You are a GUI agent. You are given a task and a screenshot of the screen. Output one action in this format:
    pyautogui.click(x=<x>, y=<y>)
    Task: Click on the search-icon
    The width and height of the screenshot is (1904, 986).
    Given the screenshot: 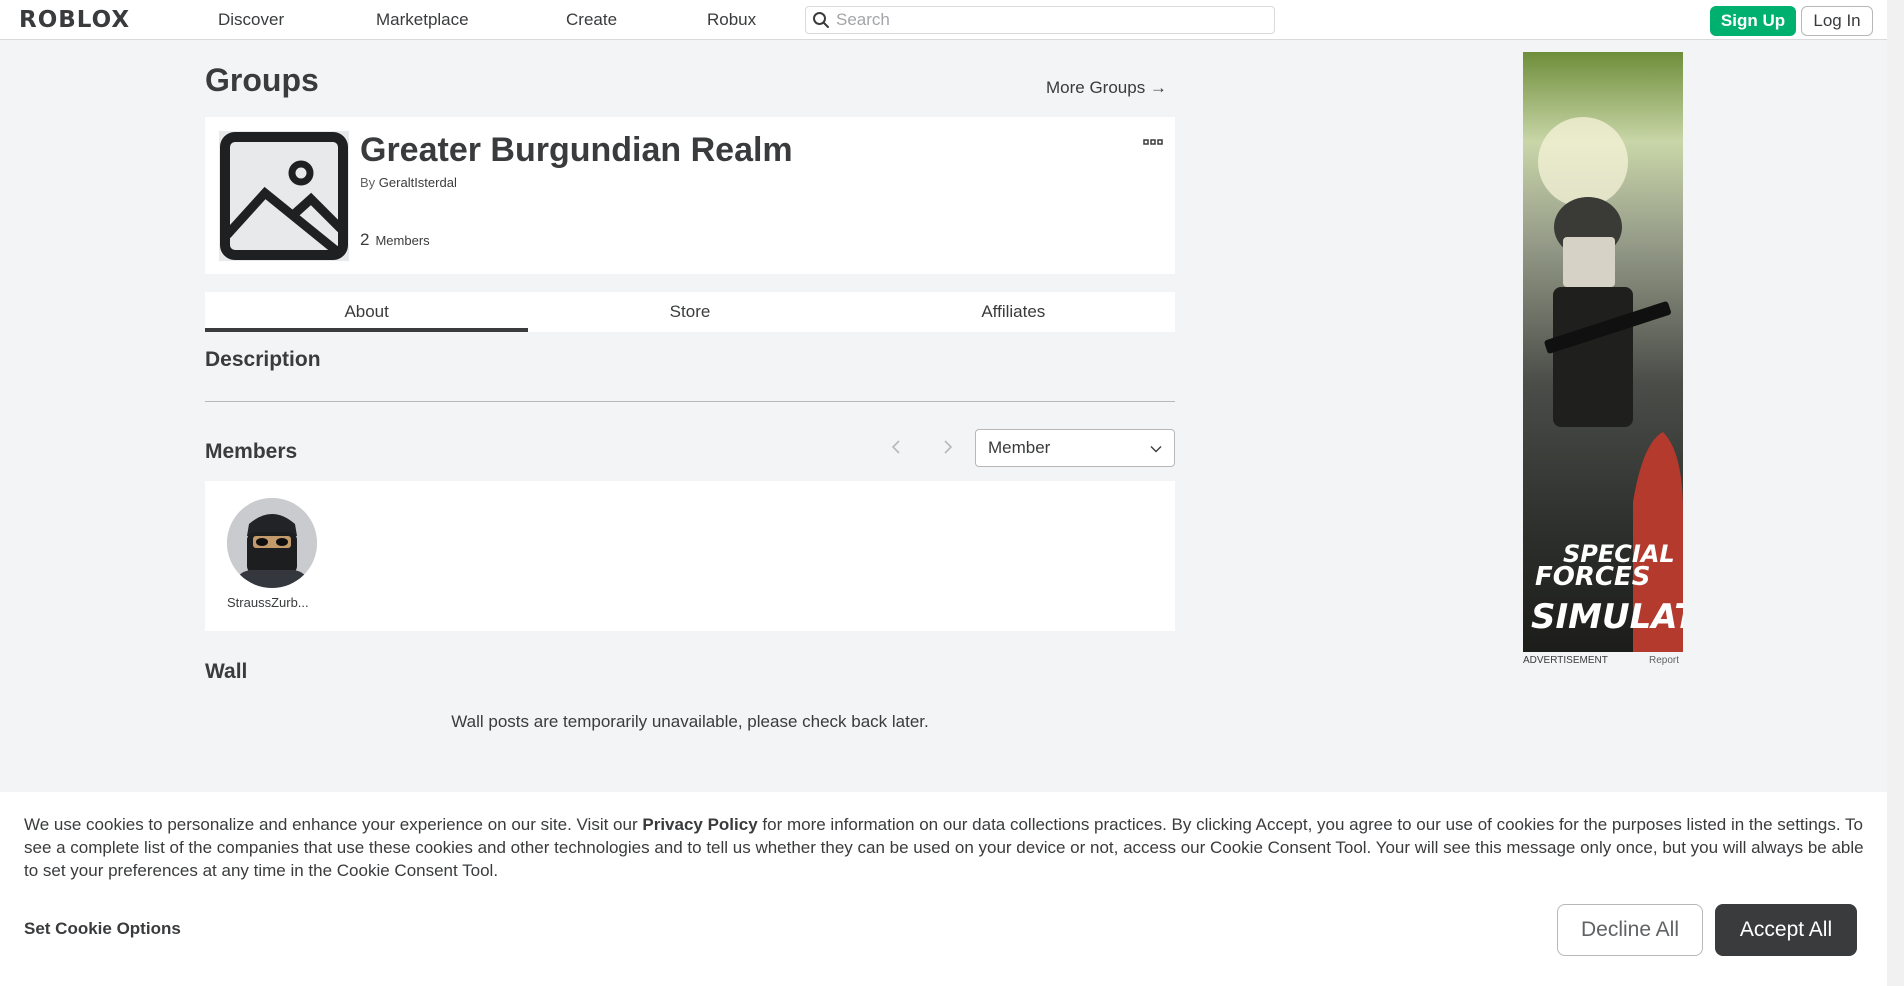 What is the action you would take?
    pyautogui.click(x=821, y=20)
    